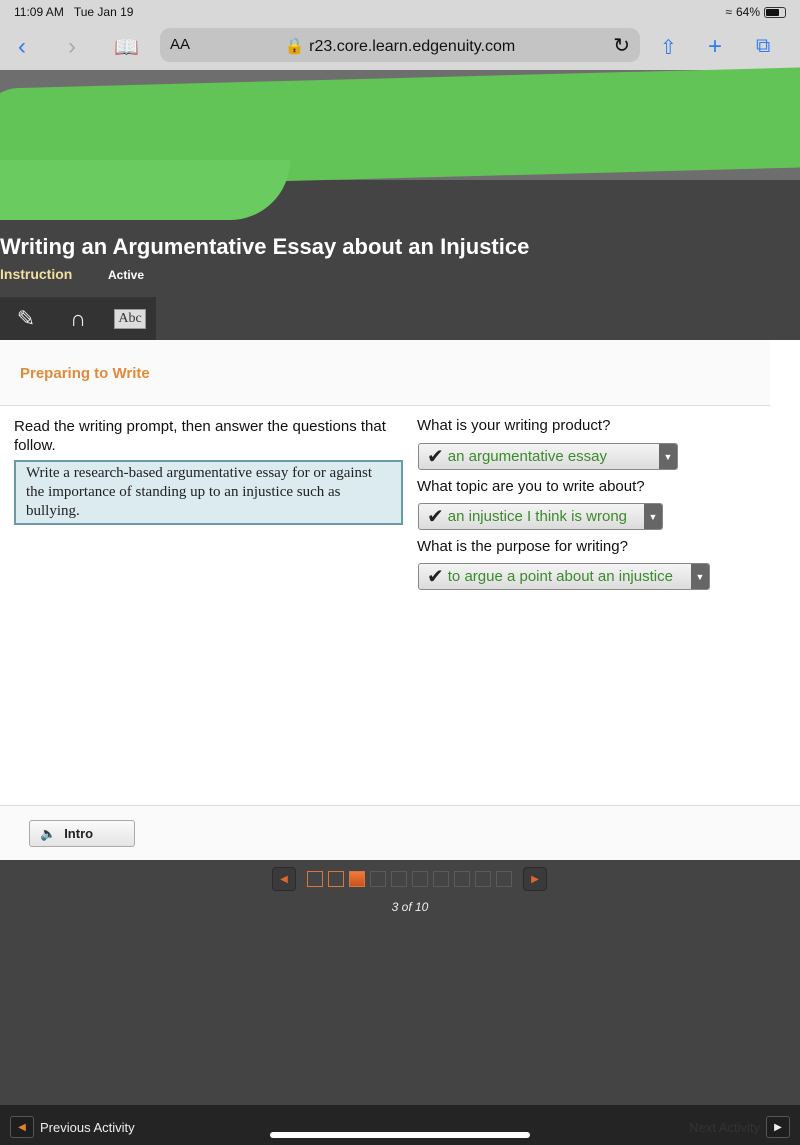 The height and width of the screenshot is (1145, 800). I want to click on new-tab-icon: +, so click(715, 47).